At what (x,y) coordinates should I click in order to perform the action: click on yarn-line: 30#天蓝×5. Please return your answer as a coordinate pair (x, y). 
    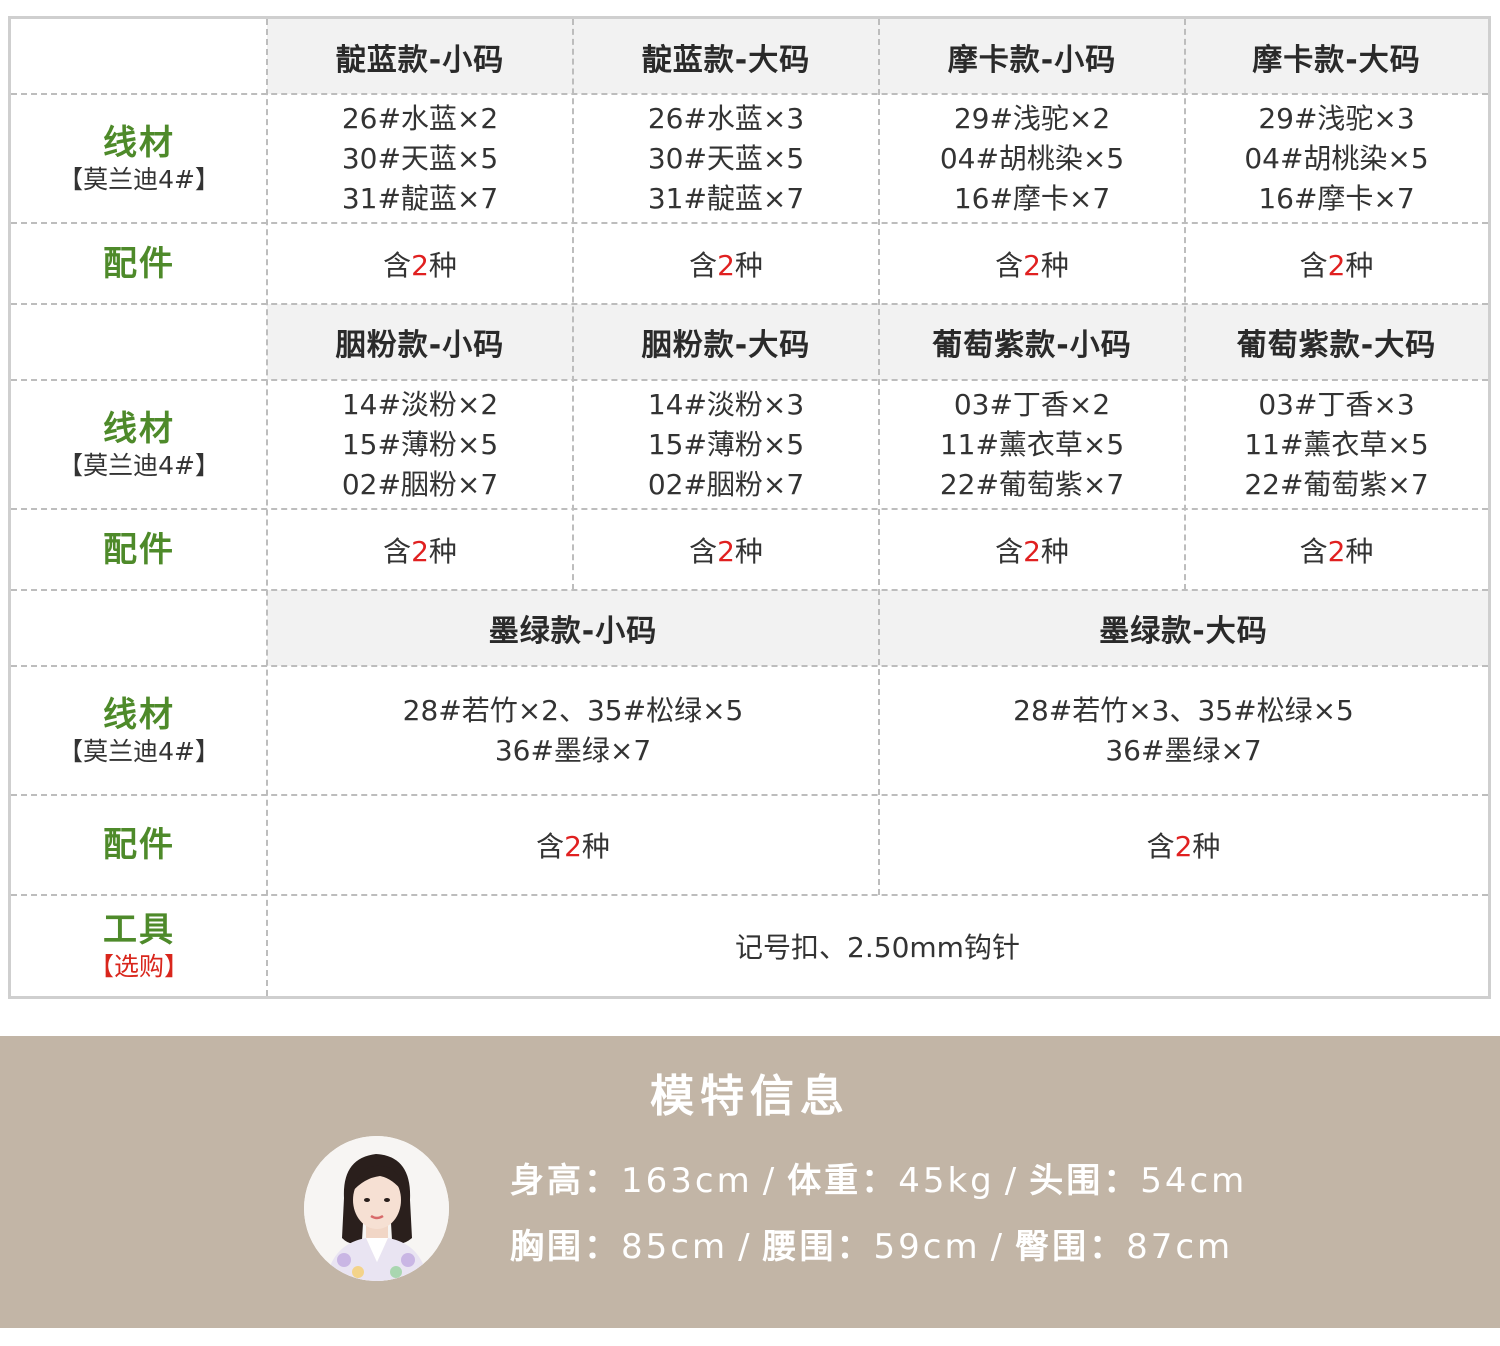
    Looking at the image, I should click on (726, 158).